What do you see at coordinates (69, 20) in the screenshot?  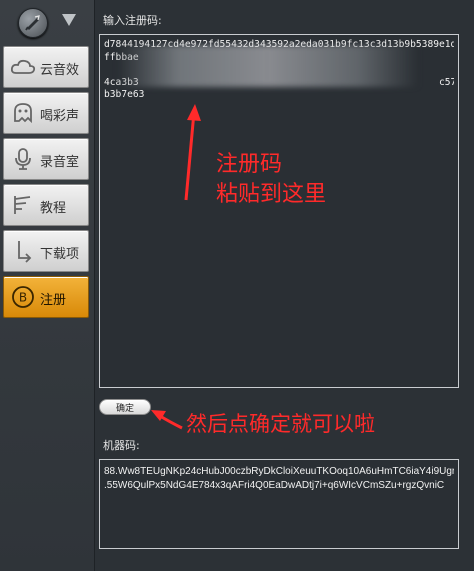 I see `dropdown-arrow-icon` at bounding box center [69, 20].